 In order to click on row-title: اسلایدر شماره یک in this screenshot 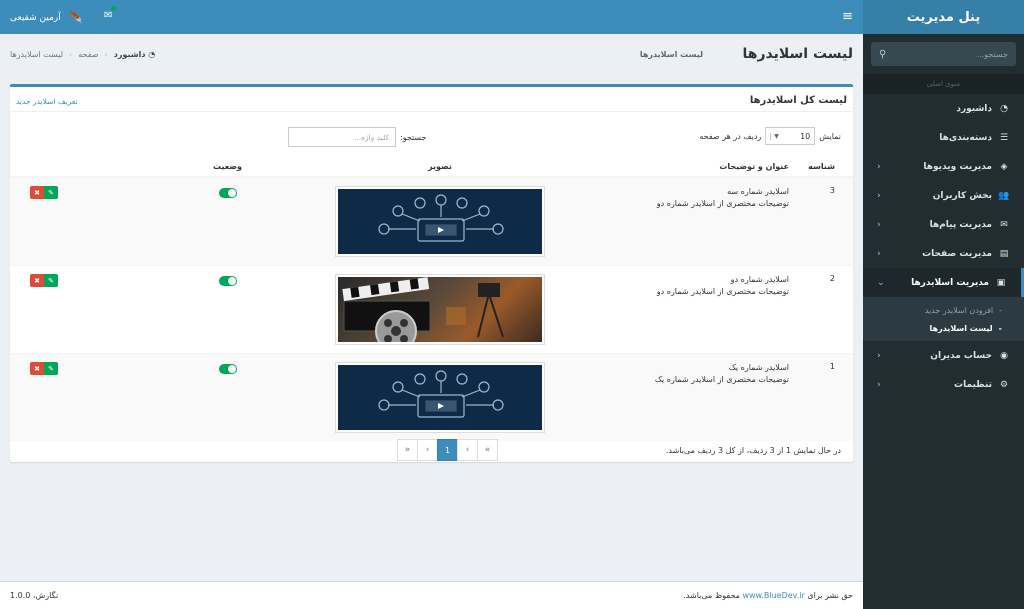, I will do `click(758, 367)`.